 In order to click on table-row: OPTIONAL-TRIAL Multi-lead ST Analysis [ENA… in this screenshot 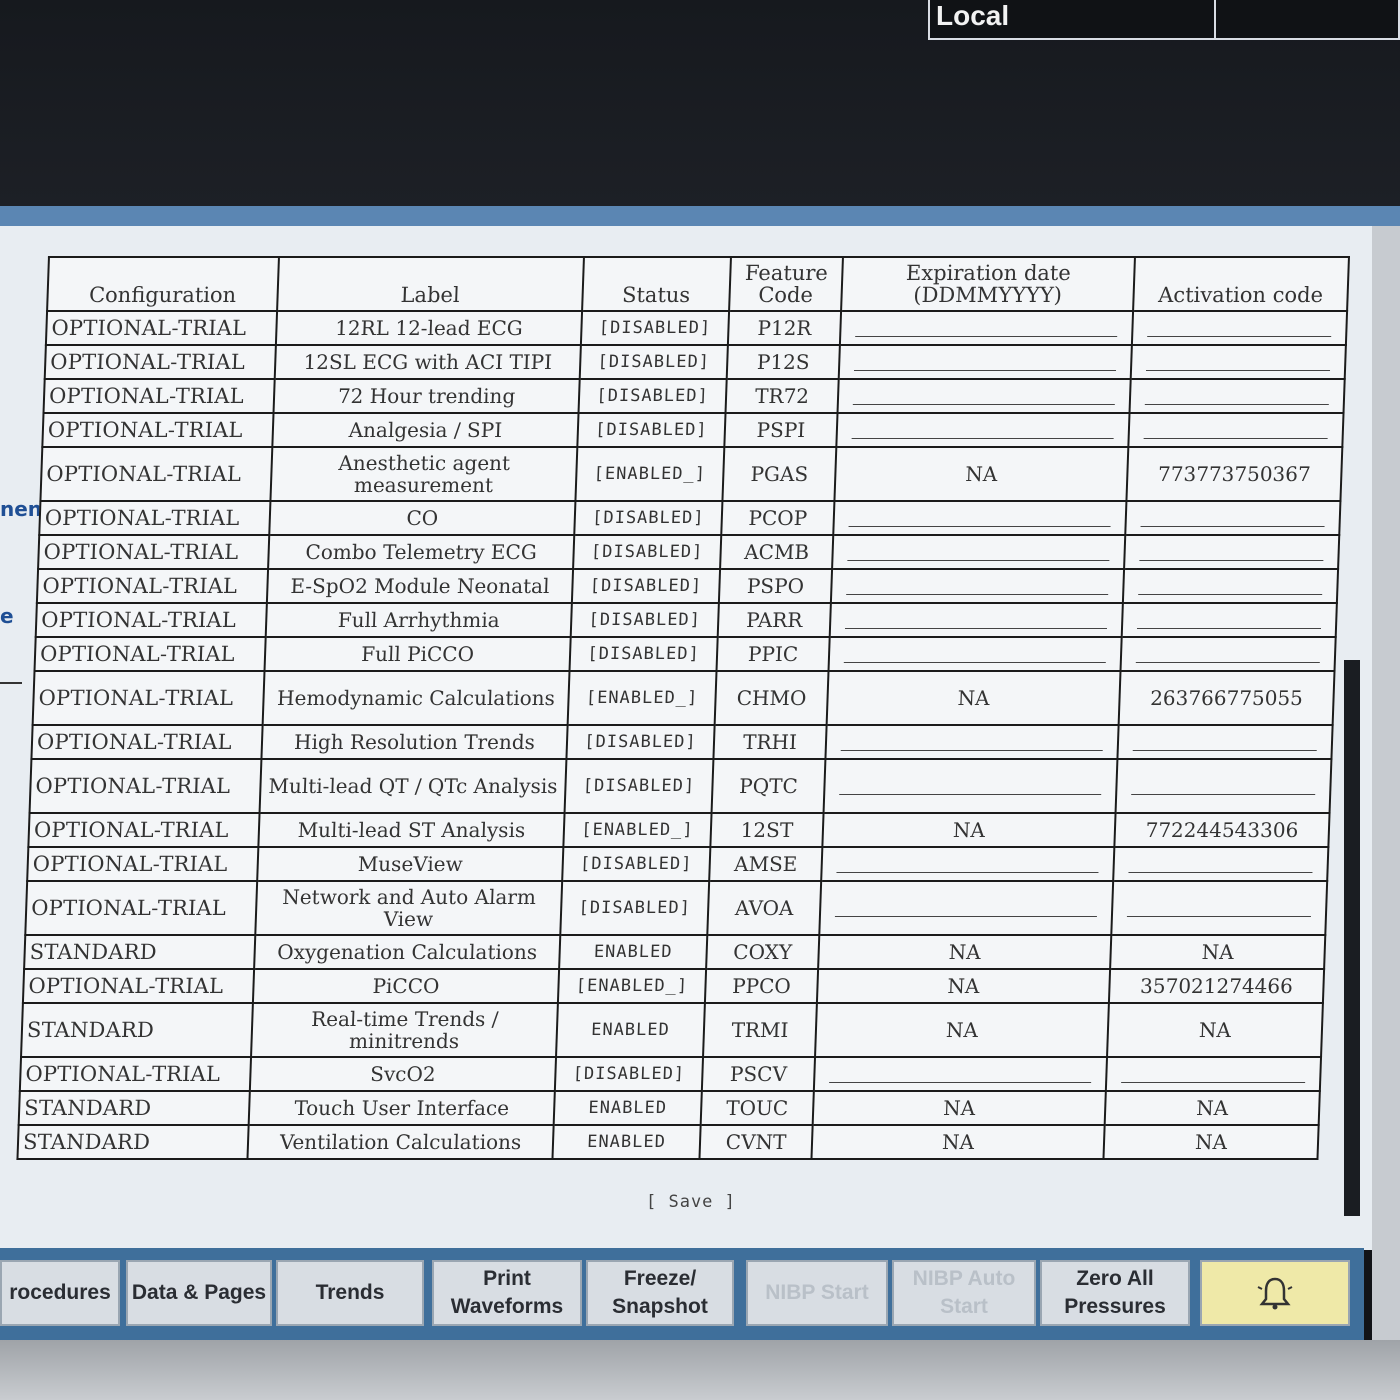, I will do `click(679, 830)`.